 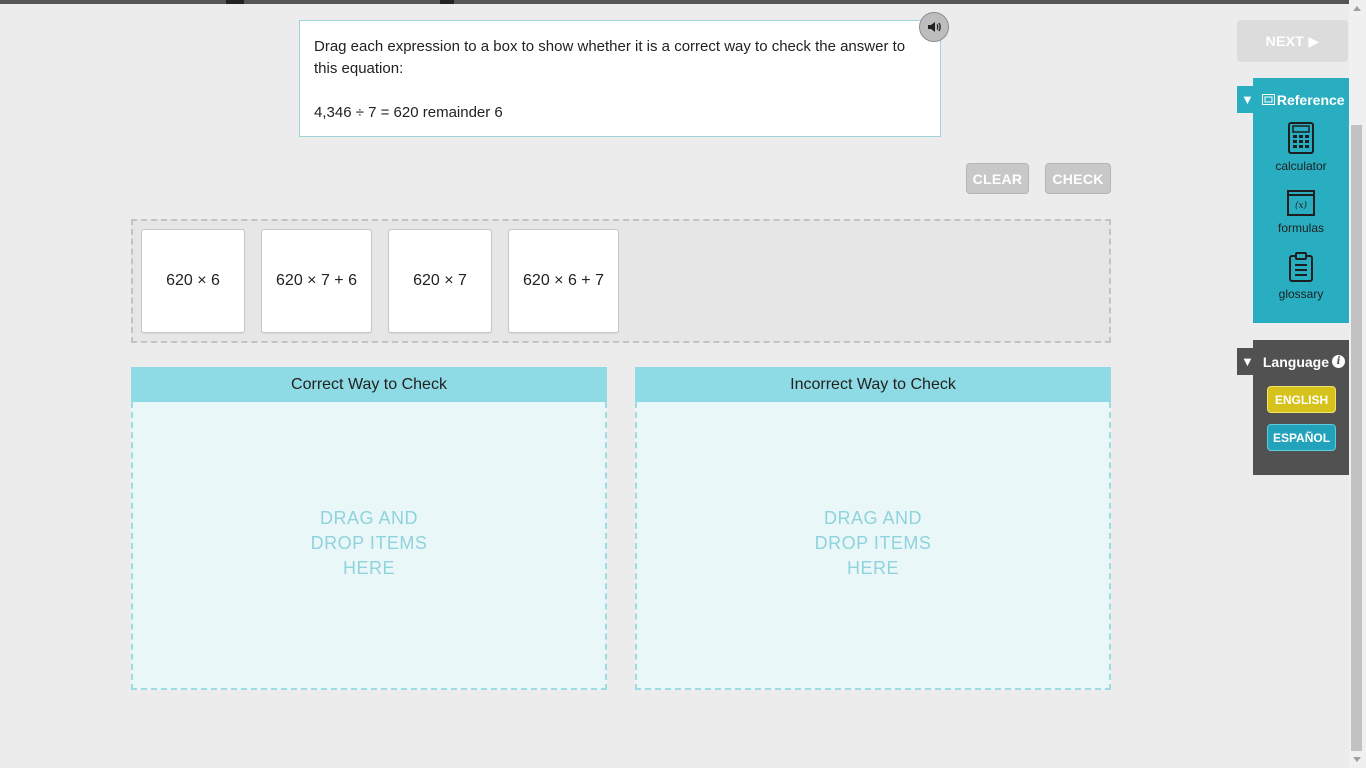 What do you see at coordinates (1310, 99) in the screenshot?
I see `reference-title: Reference` at bounding box center [1310, 99].